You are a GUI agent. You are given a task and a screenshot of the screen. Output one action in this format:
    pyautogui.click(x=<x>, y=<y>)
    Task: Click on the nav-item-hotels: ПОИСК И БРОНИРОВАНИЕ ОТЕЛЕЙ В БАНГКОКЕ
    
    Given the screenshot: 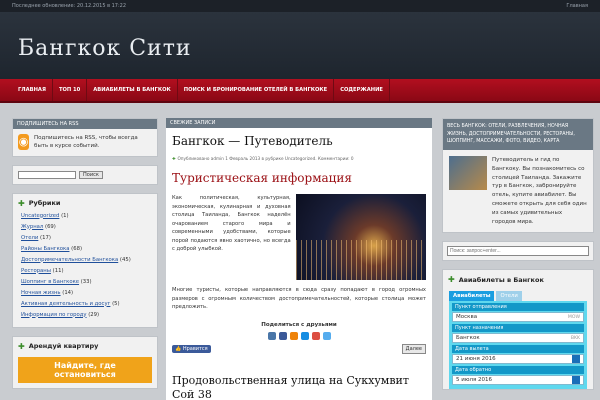 What is the action you would take?
    pyautogui.click(x=256, y=90)
    